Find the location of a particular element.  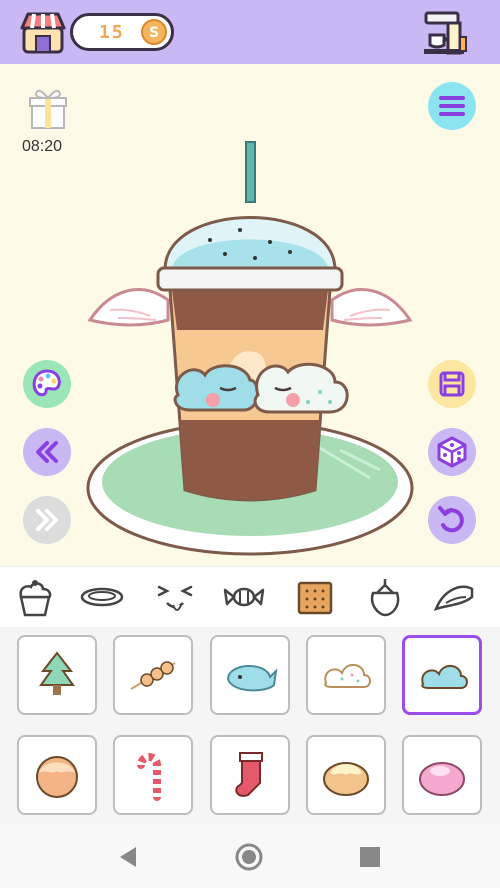

whipped-cream-dome is located at coordinates (250, 254).